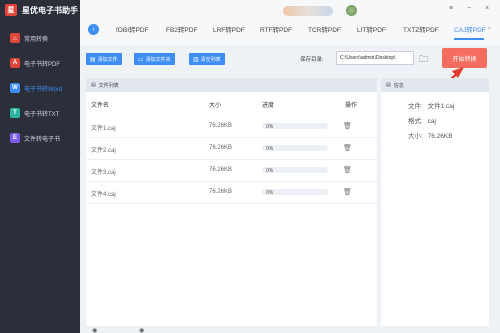 This screenshot has height=333, width=500. I want to click on tab-tcr-to-pdf: TCR转PDF, so click(324, 29).